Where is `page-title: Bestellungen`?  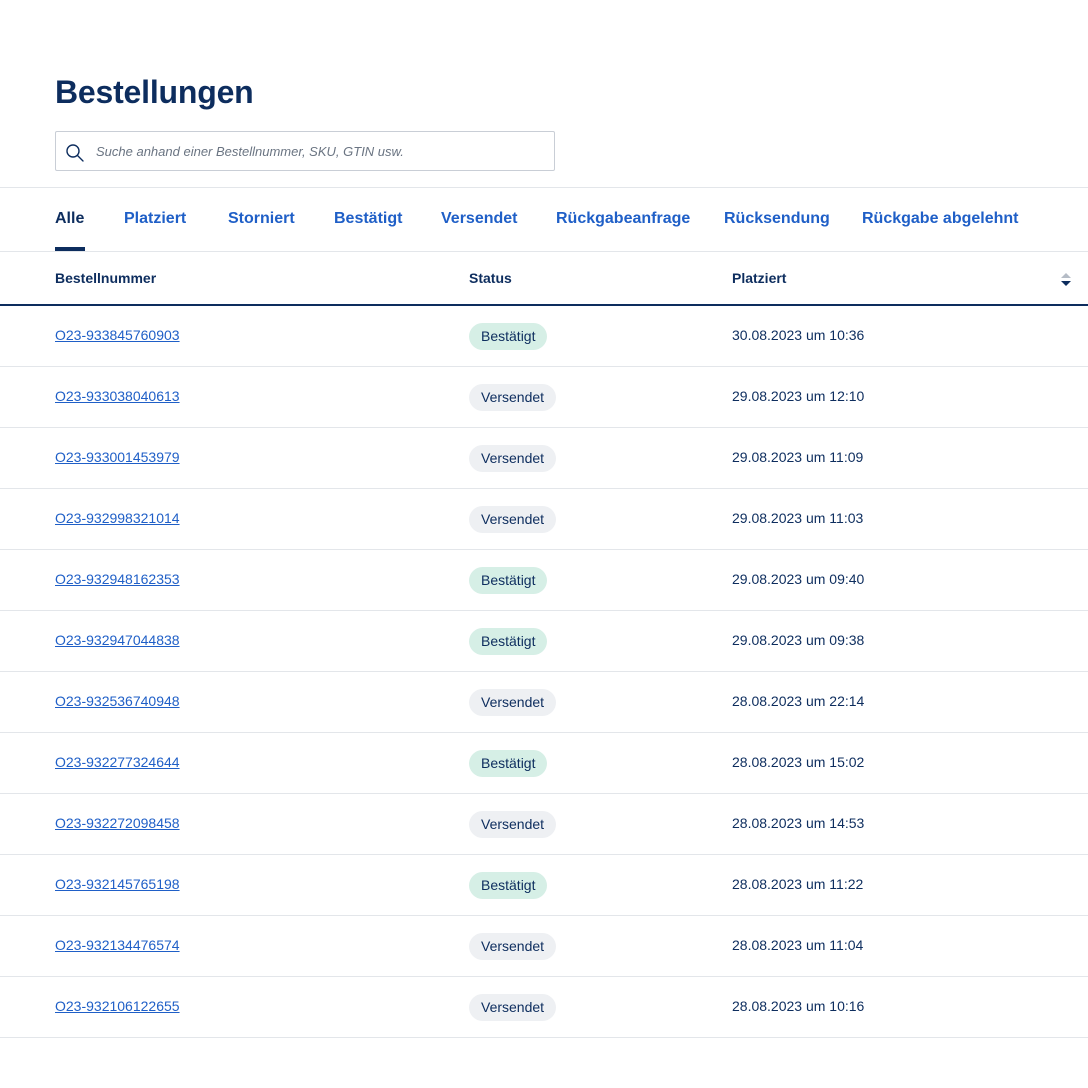
page-title: Bestellungen is located at coordinates (154, 92).